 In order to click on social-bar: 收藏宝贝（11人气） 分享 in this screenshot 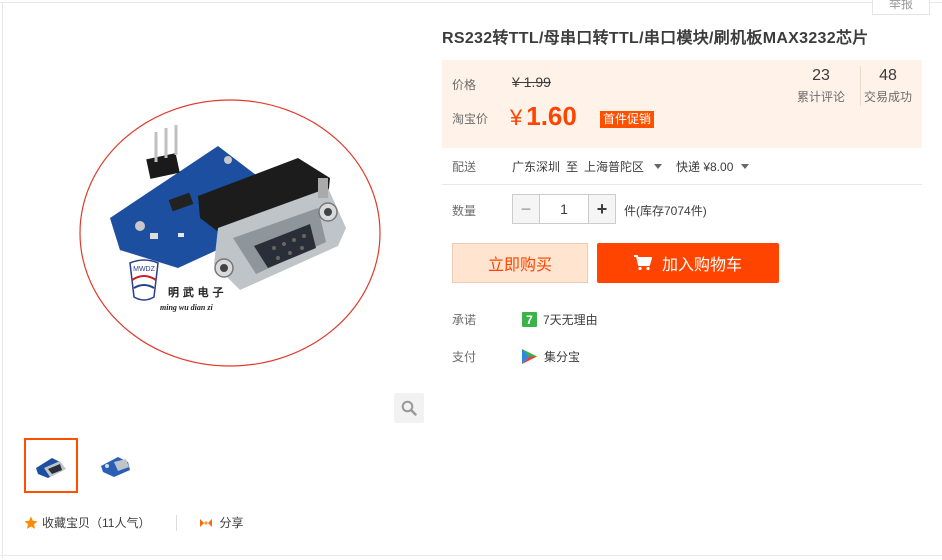, I will do `click(133, 522)`.